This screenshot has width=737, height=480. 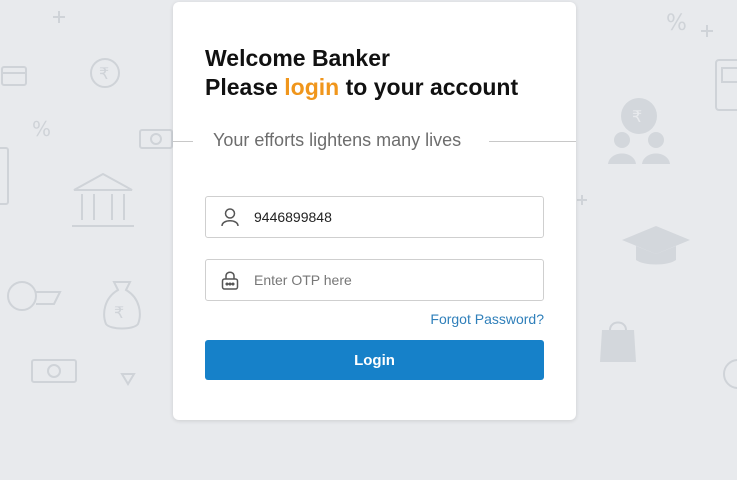 I want to click on lock-icon, so click(x=230, y=280).